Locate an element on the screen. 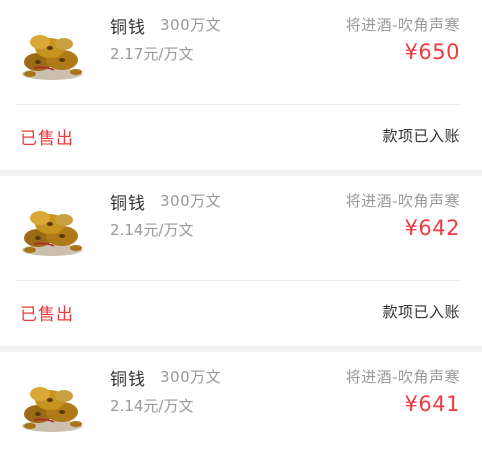  order-price: ¥642 is located at coordinates (432, 228).